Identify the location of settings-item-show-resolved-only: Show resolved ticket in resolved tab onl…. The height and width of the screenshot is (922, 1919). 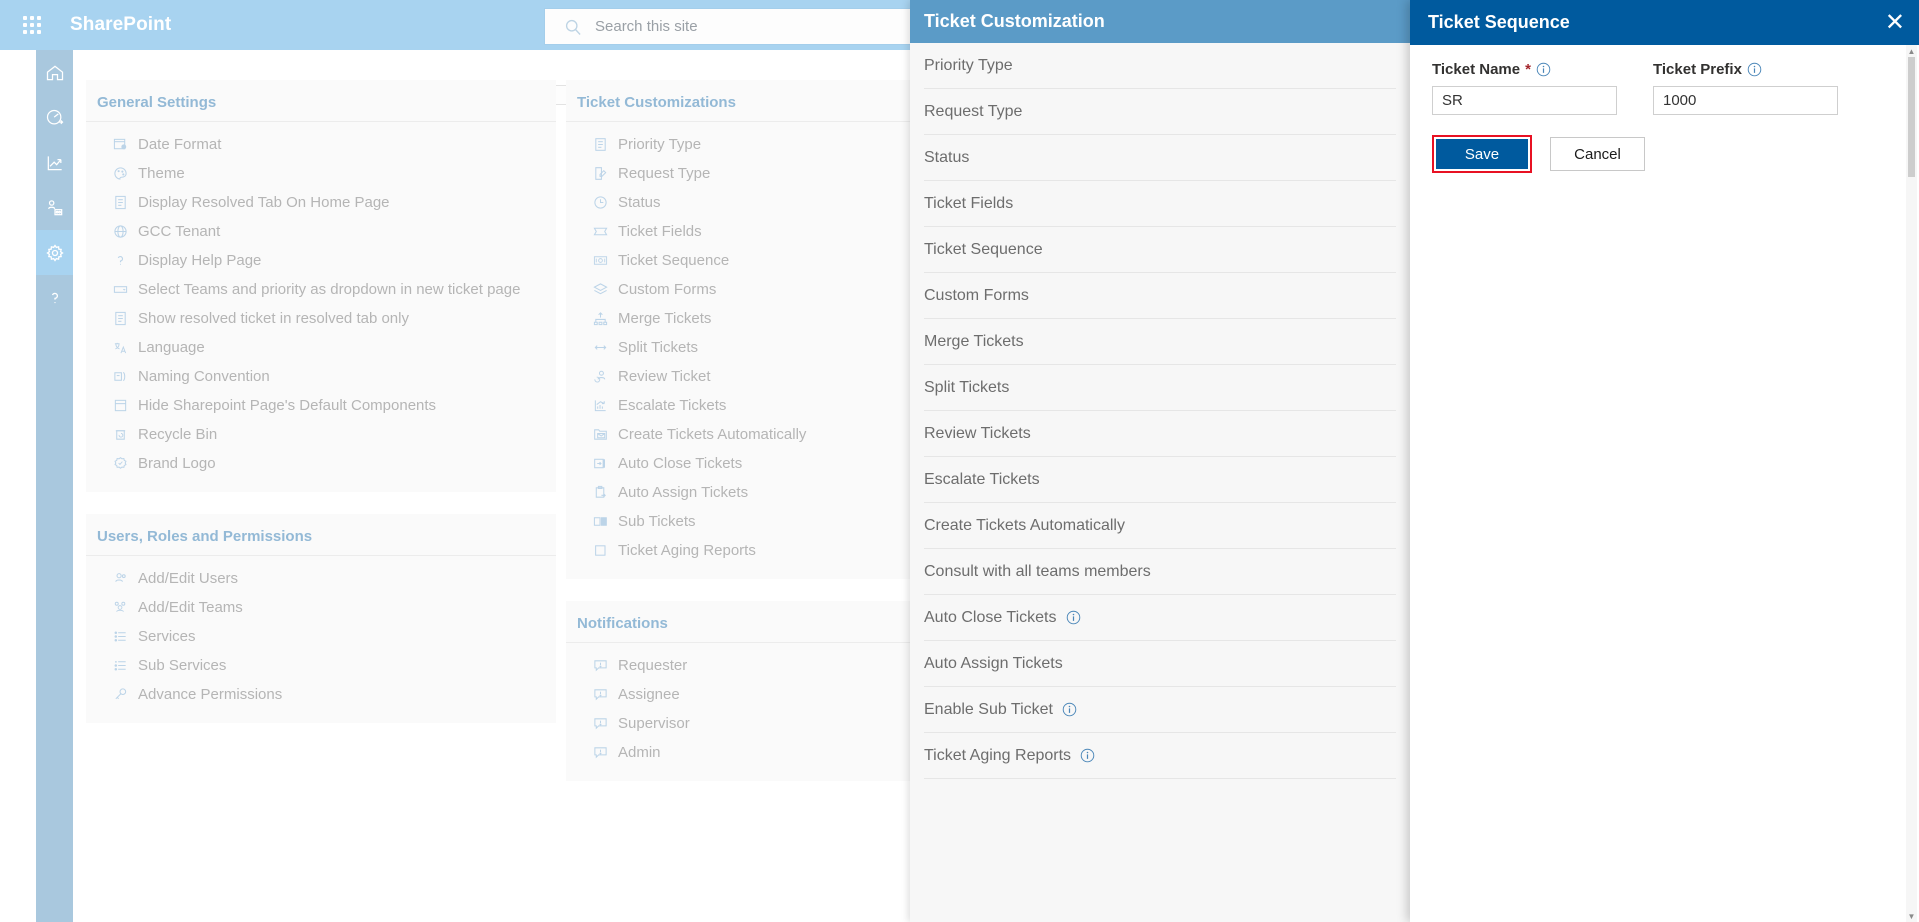
(321, 318).